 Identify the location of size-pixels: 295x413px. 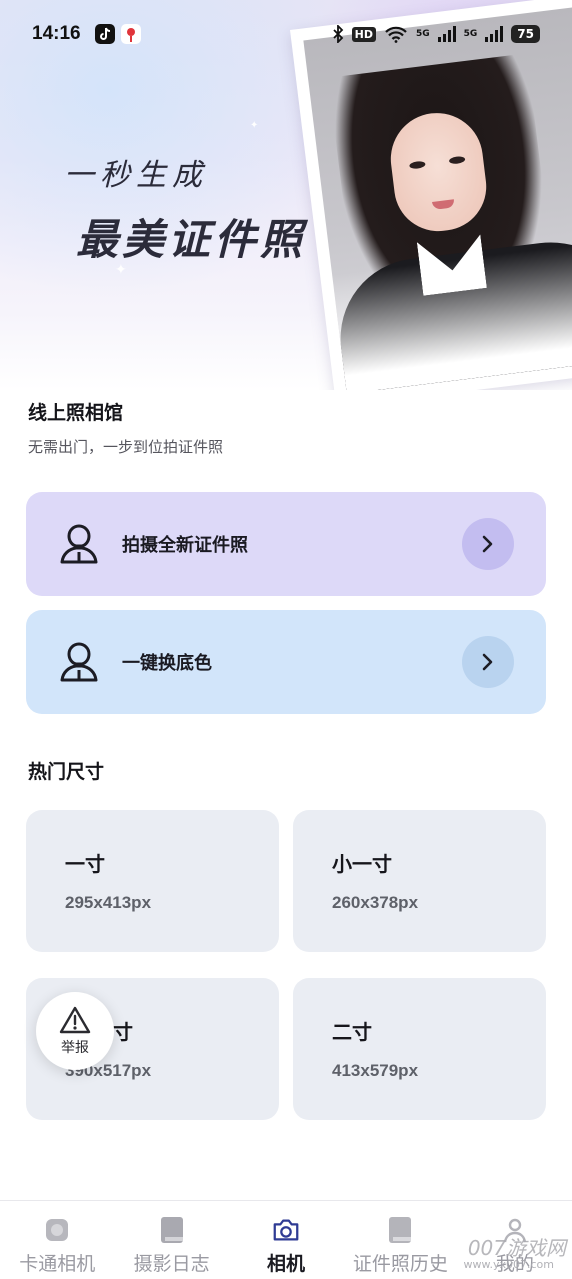
(108, 902).